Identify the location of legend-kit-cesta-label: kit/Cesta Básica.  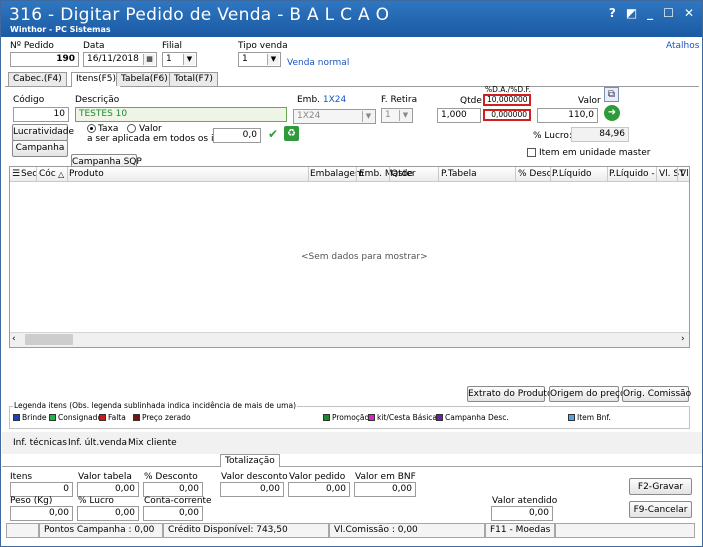
(407, 417).